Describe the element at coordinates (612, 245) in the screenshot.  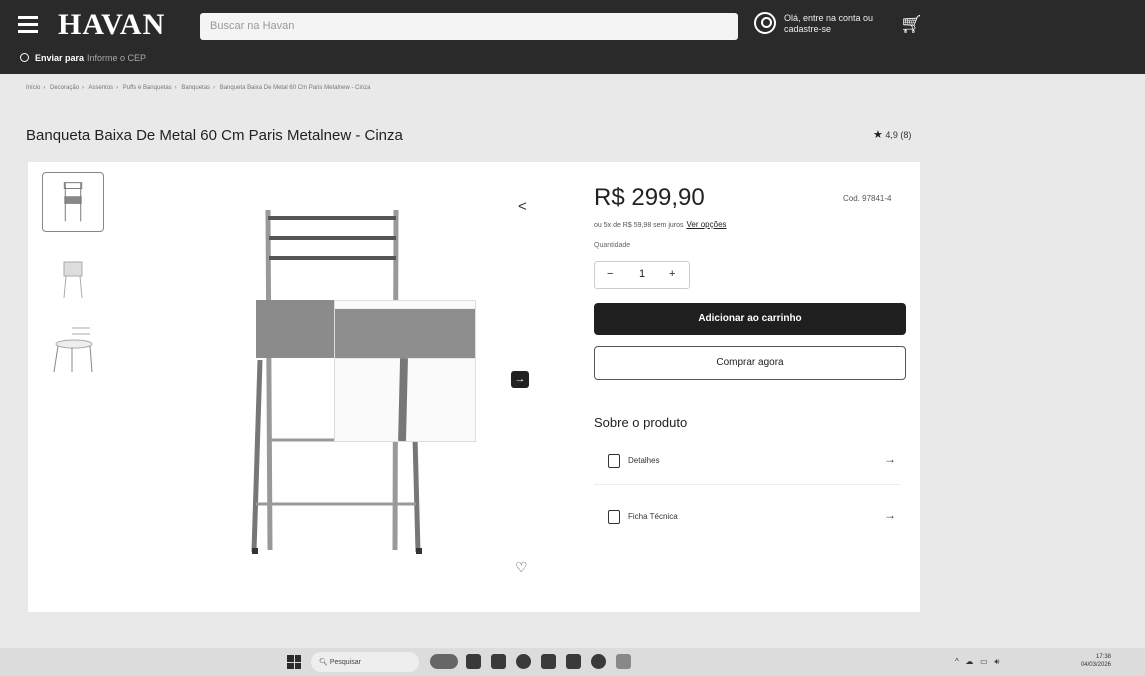
I see `quantity-label: Quantidade` at that location.